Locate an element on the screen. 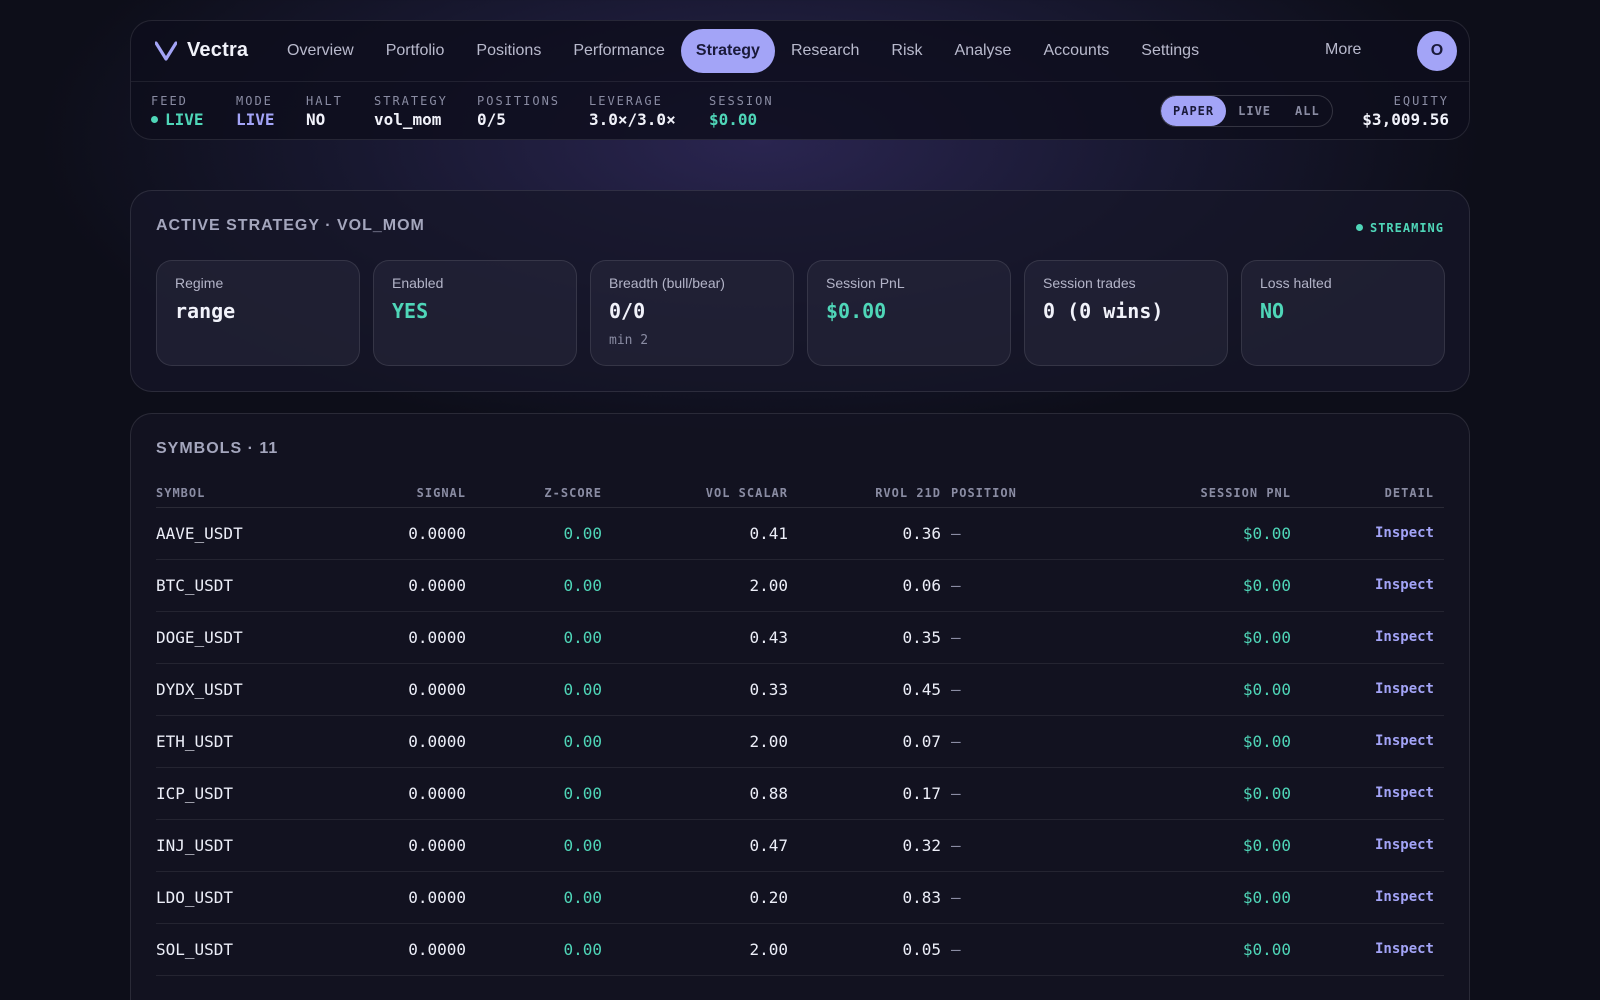 This screenshot has width=1600, height=1000. stat-label: MODE is located at coordinates (254, 101).